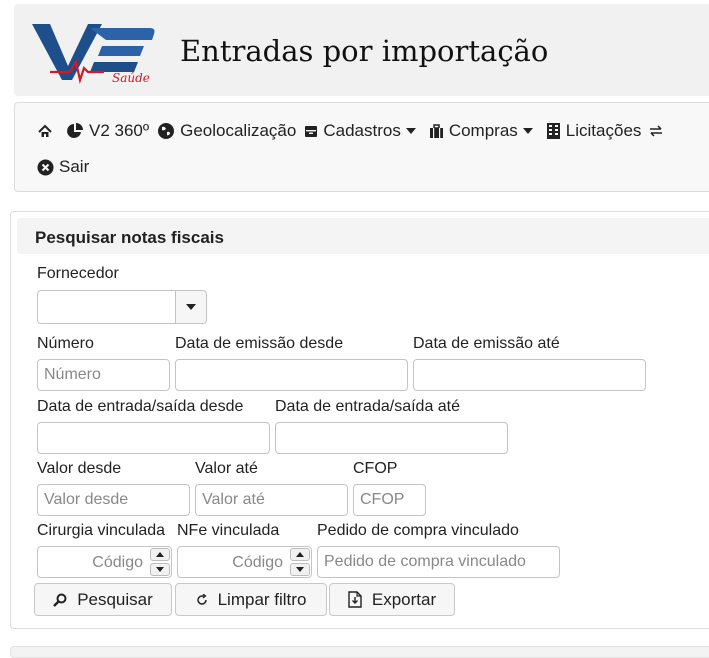  I want to click on pedido-label: Pedido de compra vinculado, so click(418, 530).